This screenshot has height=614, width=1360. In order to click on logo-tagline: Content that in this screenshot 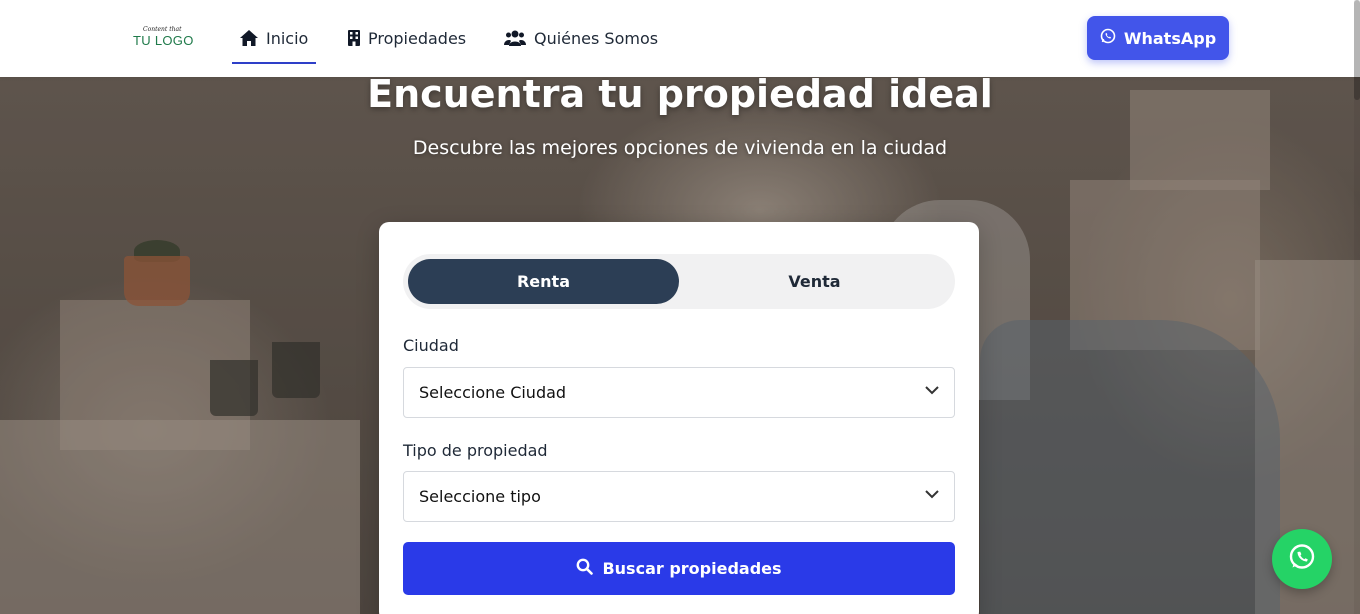, I will do `click(162, 29)`.